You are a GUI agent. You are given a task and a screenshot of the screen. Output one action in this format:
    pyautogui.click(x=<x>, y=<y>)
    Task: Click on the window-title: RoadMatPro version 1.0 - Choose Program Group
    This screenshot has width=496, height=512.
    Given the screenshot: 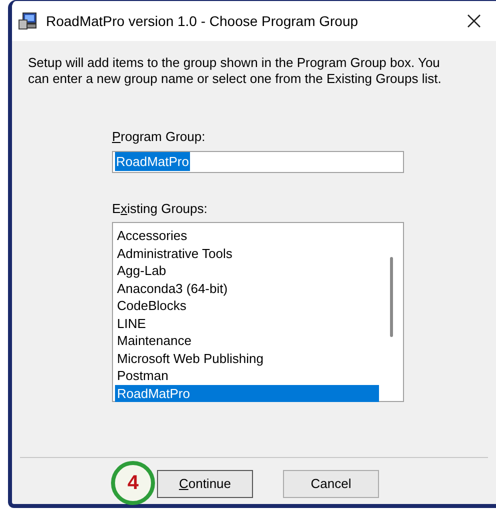 What is the action you would take?
    pyautogui.click(x=203, y=21)
    